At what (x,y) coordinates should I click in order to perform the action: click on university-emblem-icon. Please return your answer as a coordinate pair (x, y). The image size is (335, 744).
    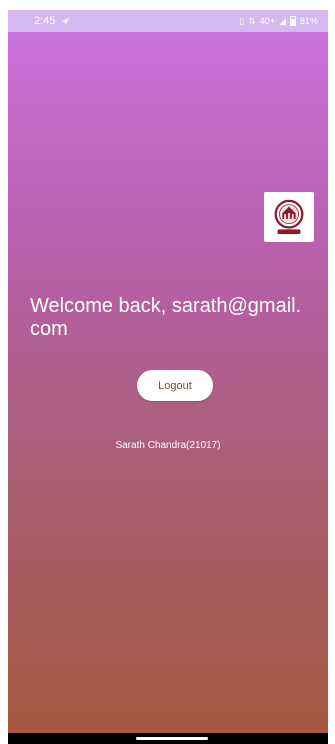
    Looking at the image, I should click on (289, 217).